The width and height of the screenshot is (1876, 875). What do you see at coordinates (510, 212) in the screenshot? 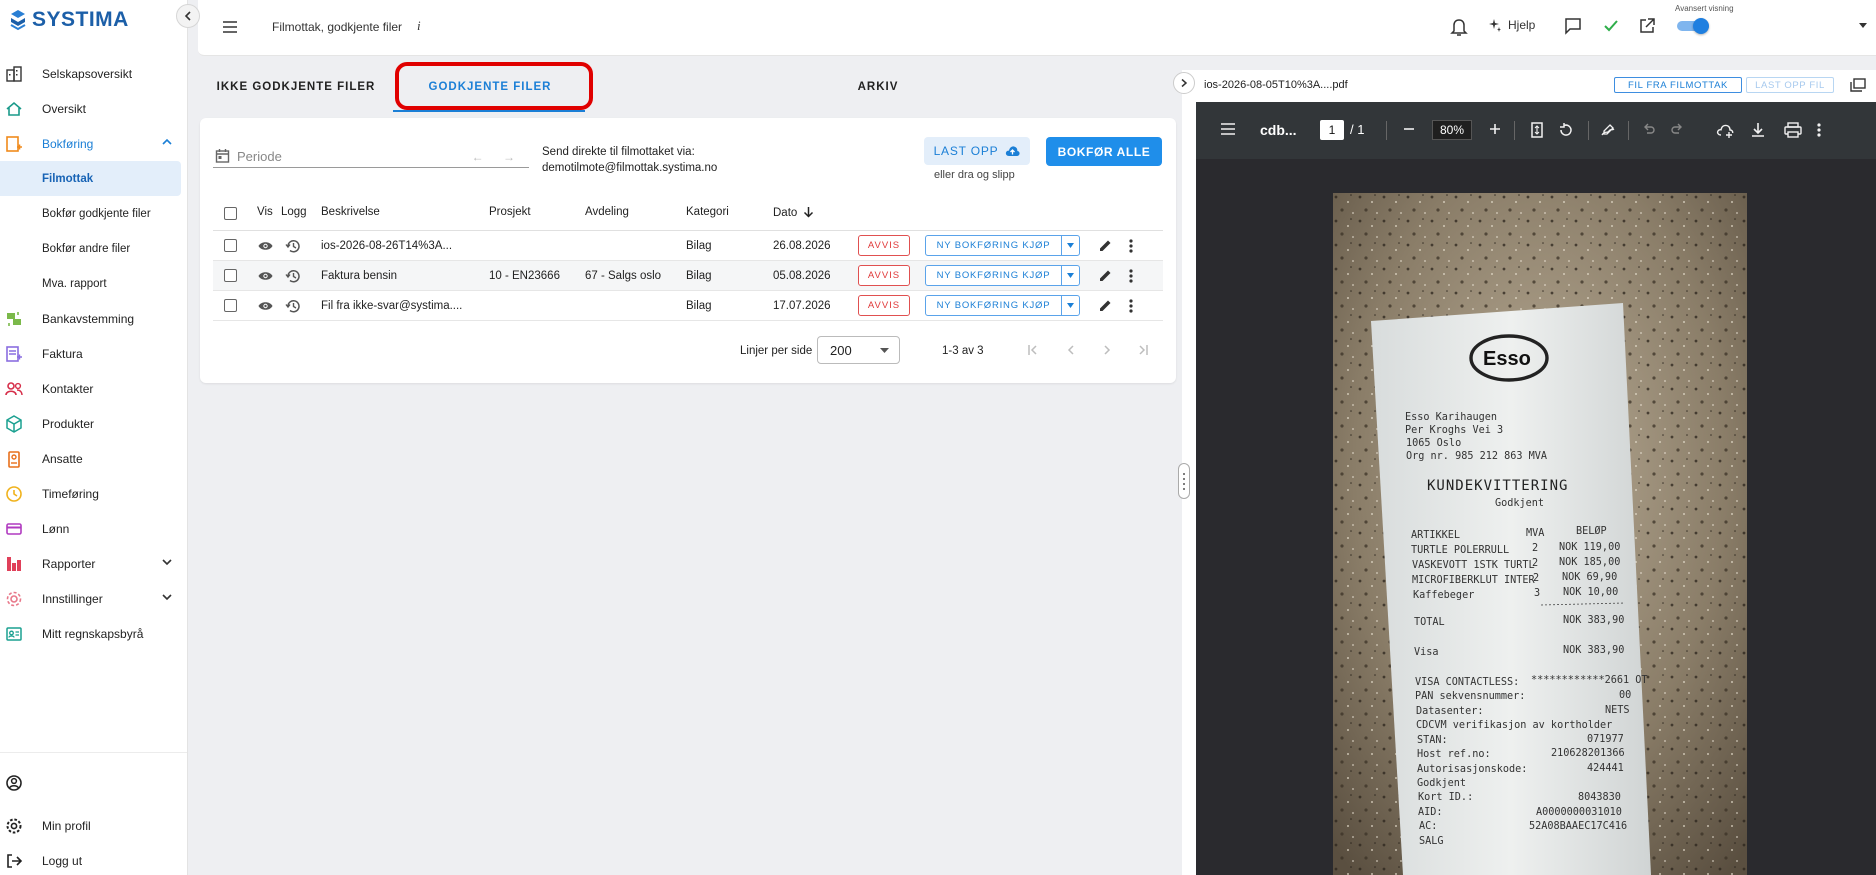
I see `column-header-prosjekt: Prosjekt` at bounding box center [510, 212].